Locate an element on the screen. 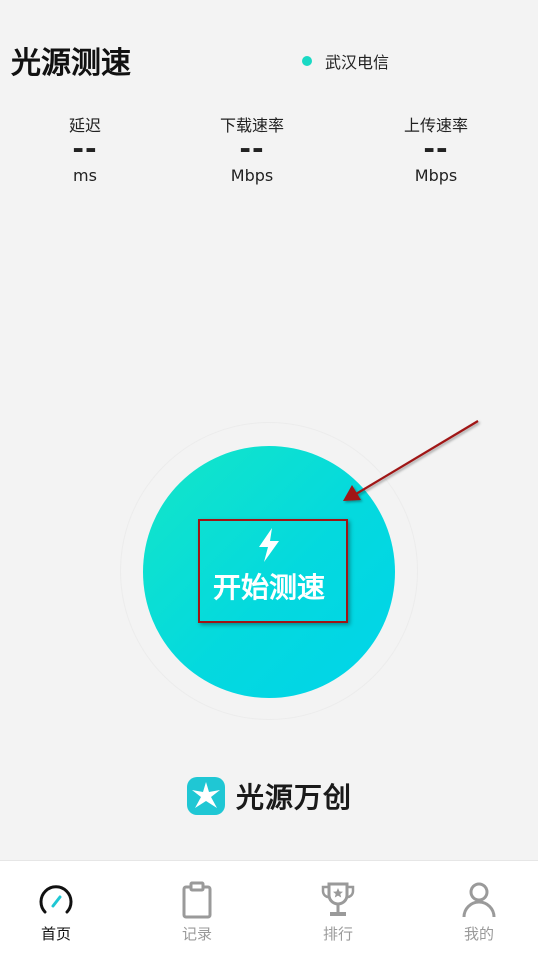  user-icon is located at coordinates (479, 900).